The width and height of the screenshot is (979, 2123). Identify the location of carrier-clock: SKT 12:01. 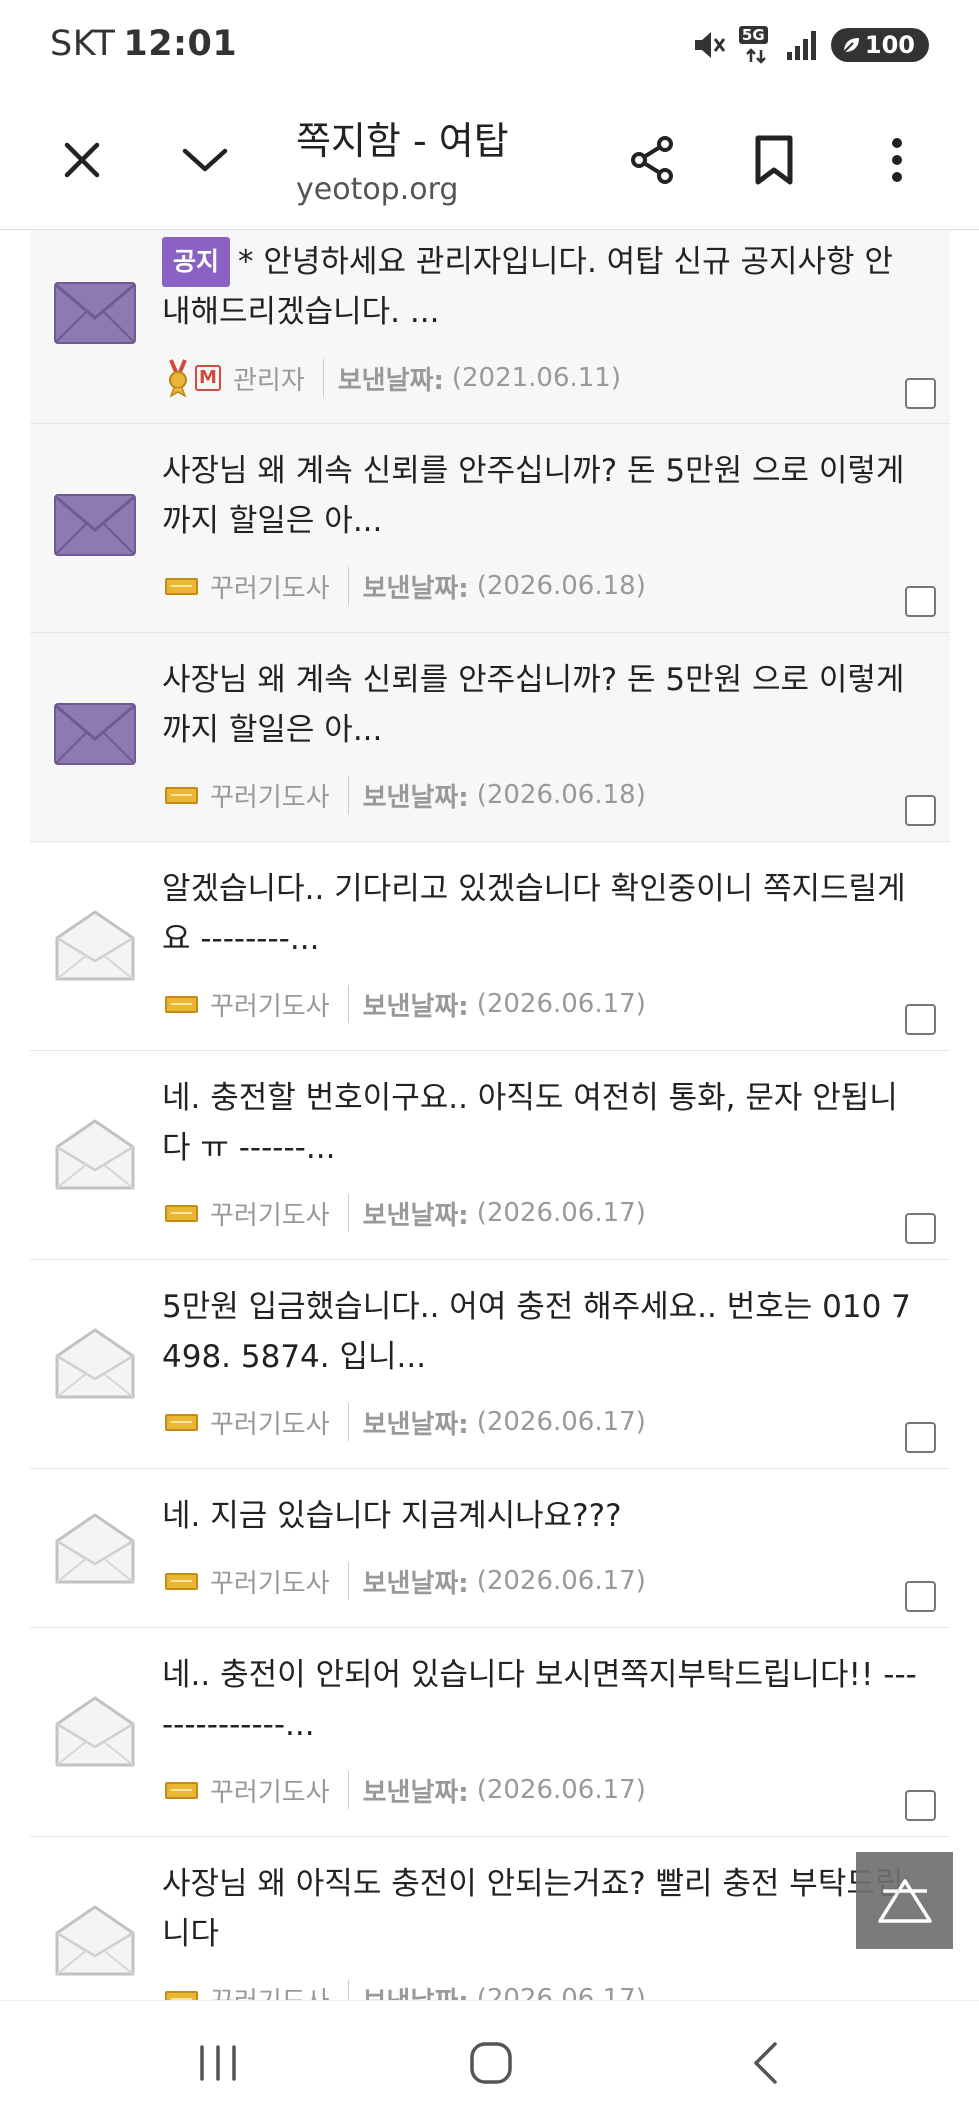
(143, 44).